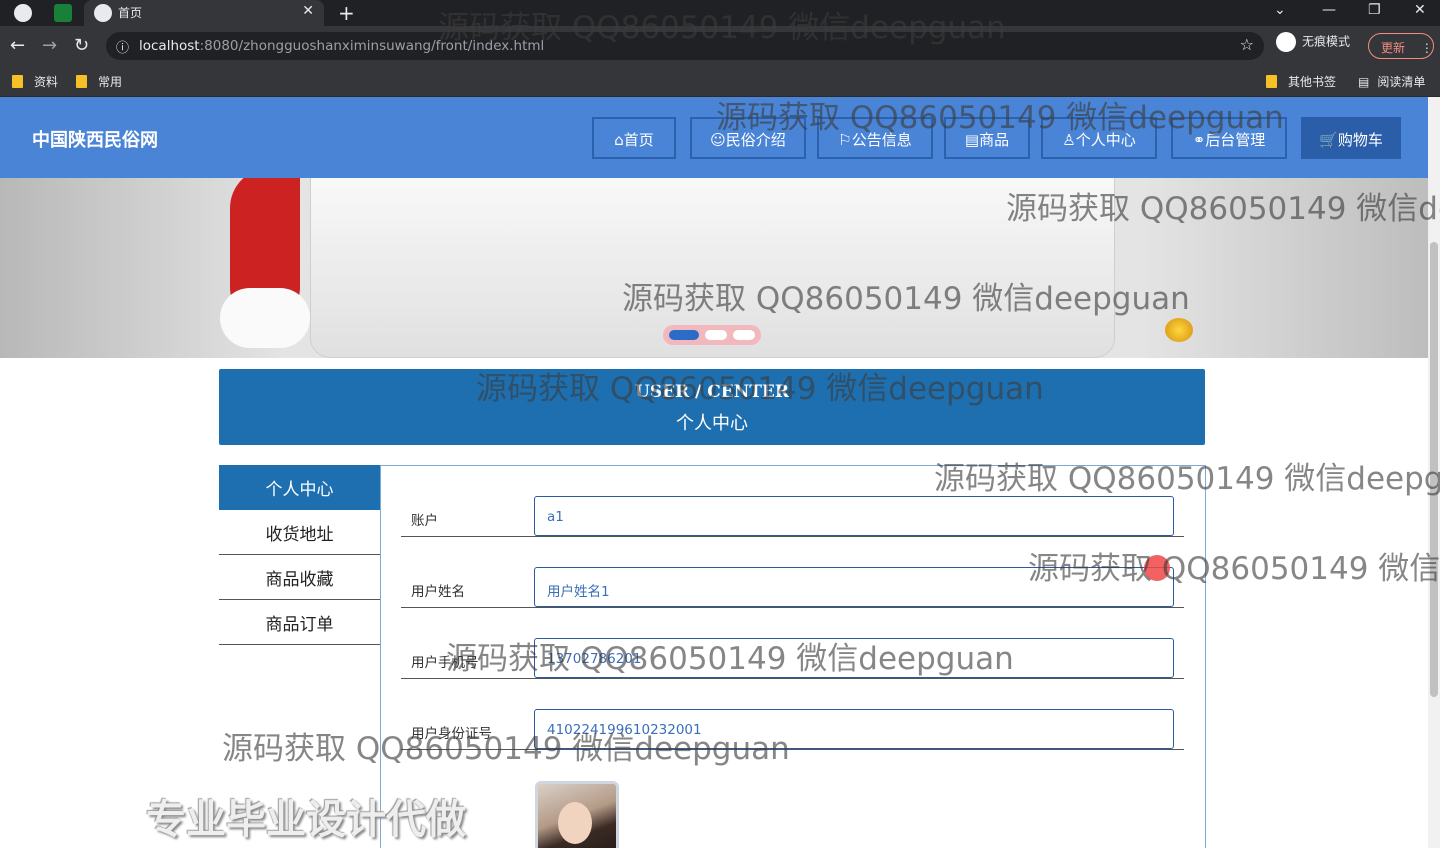 The image size is (1440, 848). Describe the element at coordinates (424, 521) in the screenshot. I see `field-label: 账户` at that location.